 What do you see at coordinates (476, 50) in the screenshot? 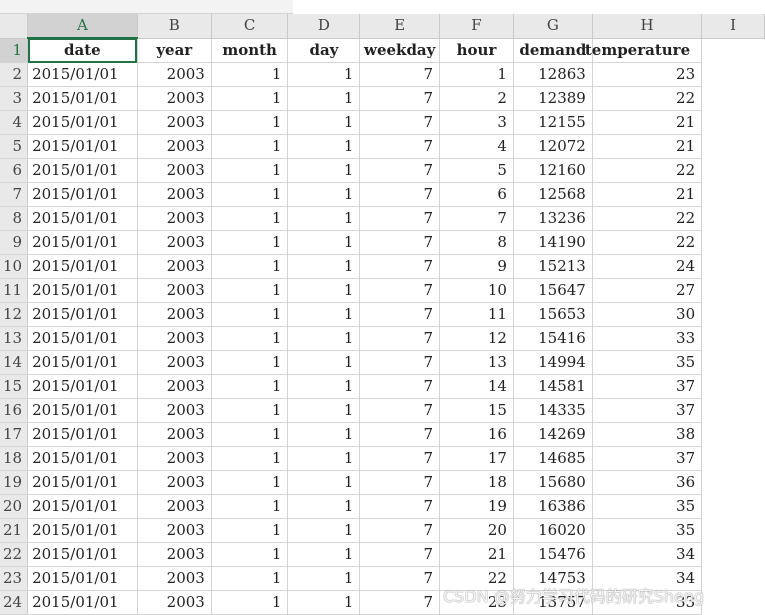
I see `cell-hour-header: hour` at bounding box center [476, 50].